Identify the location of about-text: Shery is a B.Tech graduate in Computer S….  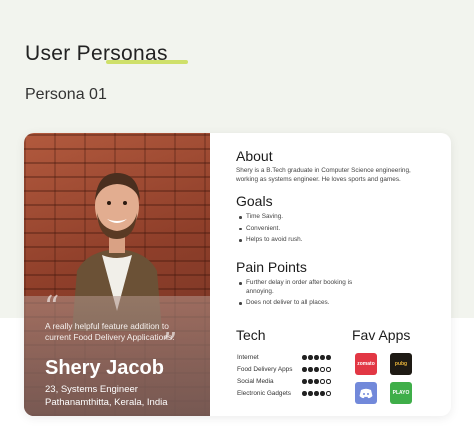
(323, 175).